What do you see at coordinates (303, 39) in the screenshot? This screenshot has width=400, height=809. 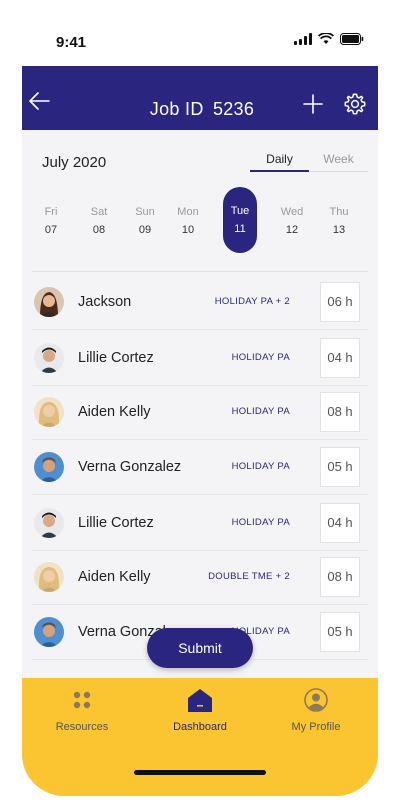 I see `signal-icon` at bounding box center [303, 39].